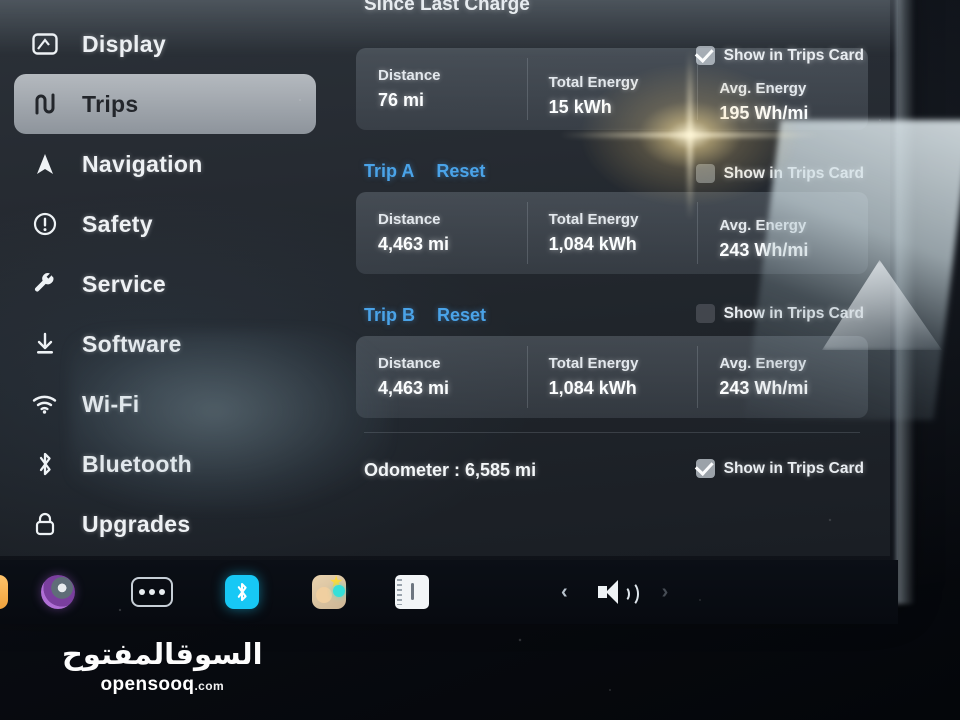 The height and width of the screenshot is (720, 960). I want to click on card-icon, so click(412, 592).